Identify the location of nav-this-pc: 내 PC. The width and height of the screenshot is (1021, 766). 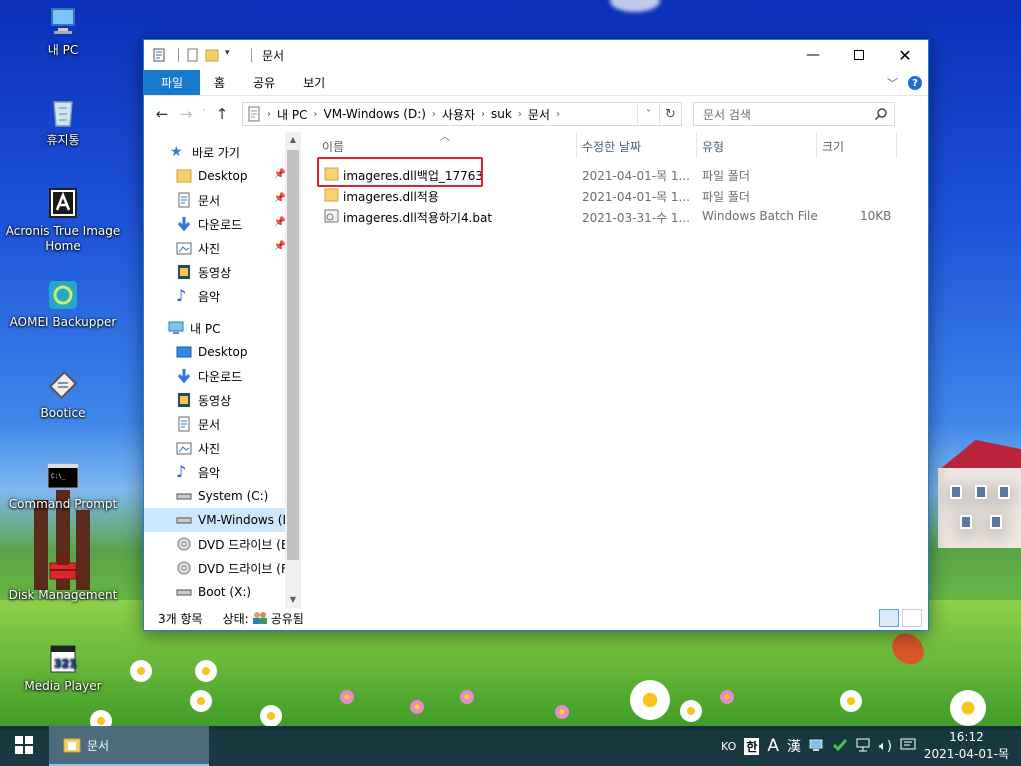
(222, 328).